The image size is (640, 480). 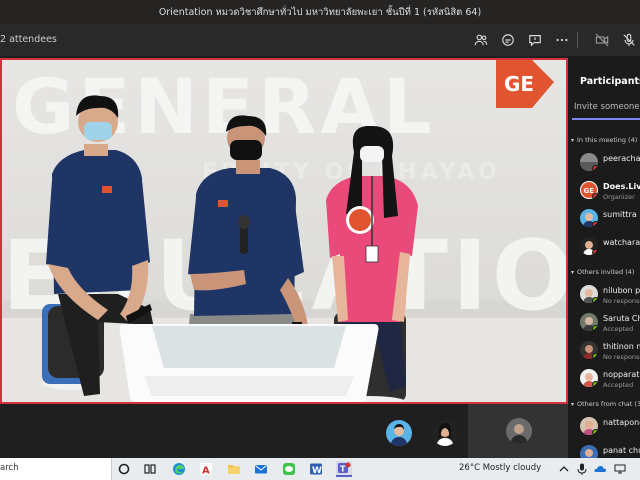 What do you see at coordinates (629, 40) in the screenshot?
I see `mic-off-icon` at bounding box center [629, 40].